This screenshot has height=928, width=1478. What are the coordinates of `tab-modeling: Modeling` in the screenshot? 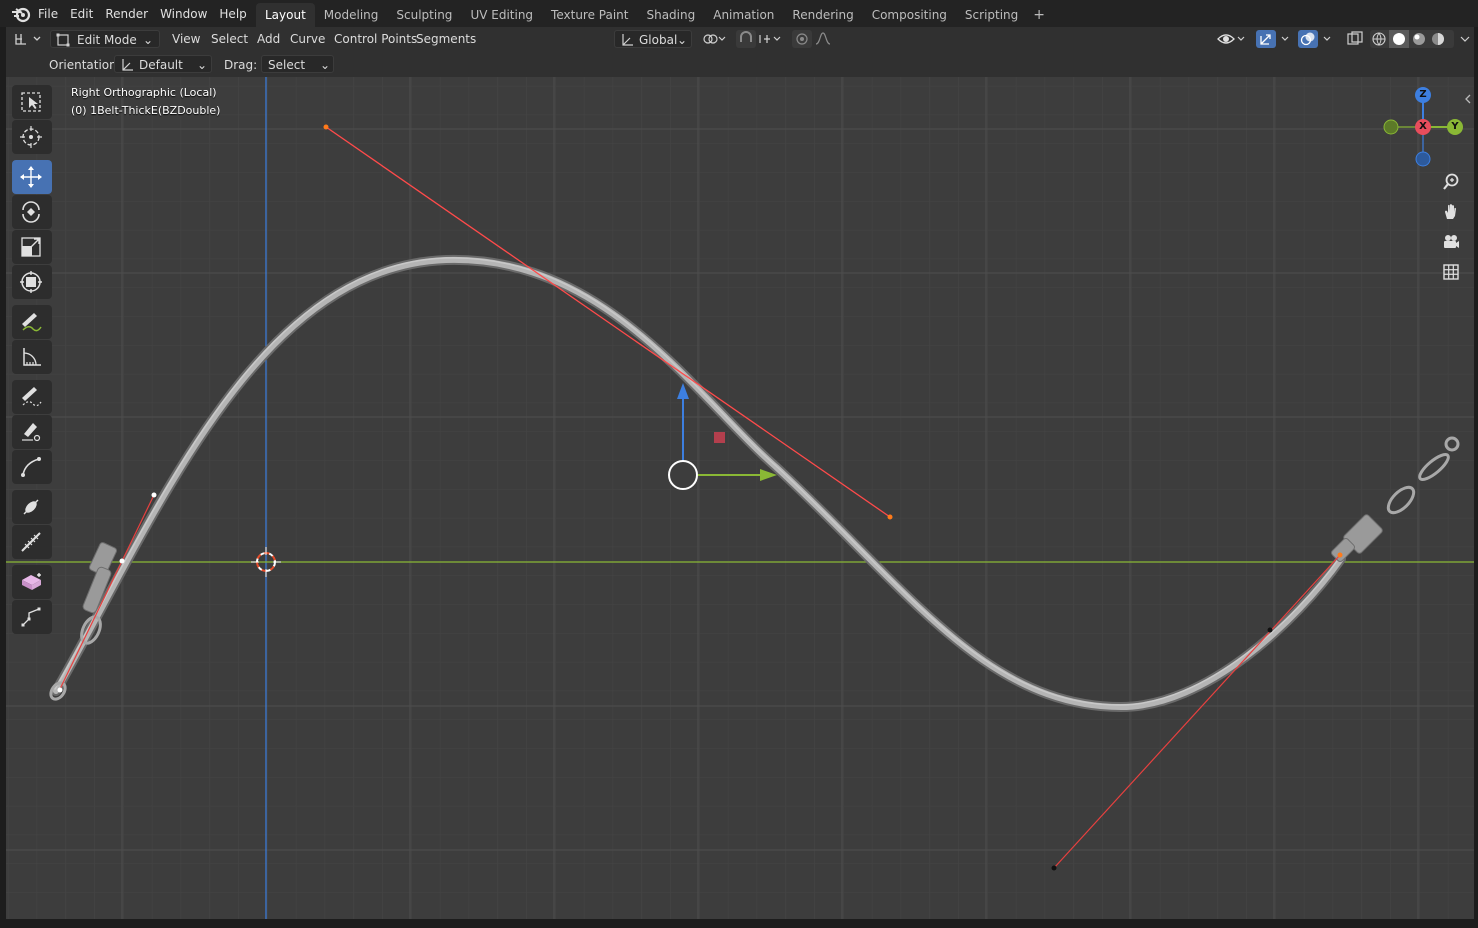 It's located at (351, 15).